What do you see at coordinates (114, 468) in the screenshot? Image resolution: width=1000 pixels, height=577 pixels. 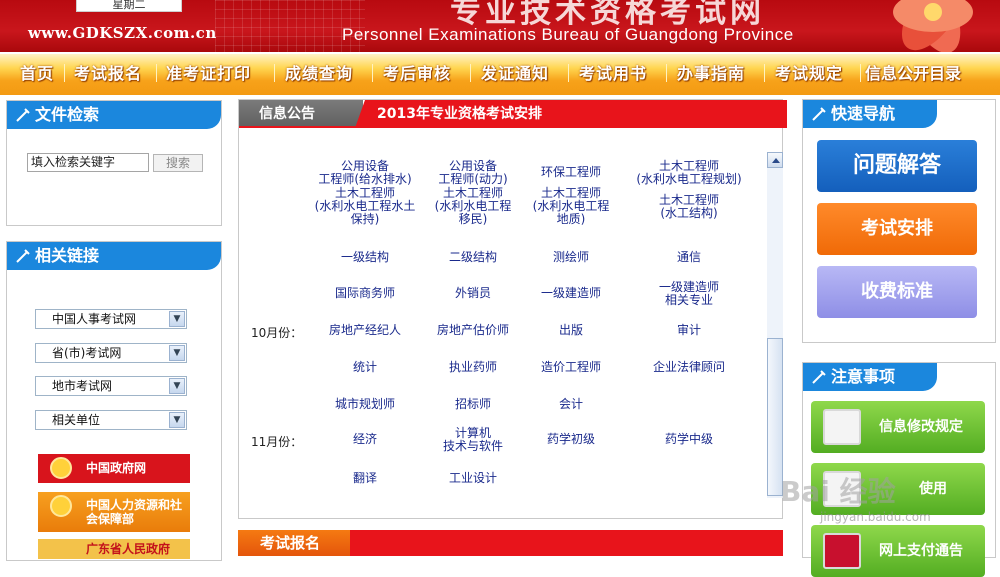 I see `gov-cn-banner: 中国政府网` at bounding box center [114, 468].